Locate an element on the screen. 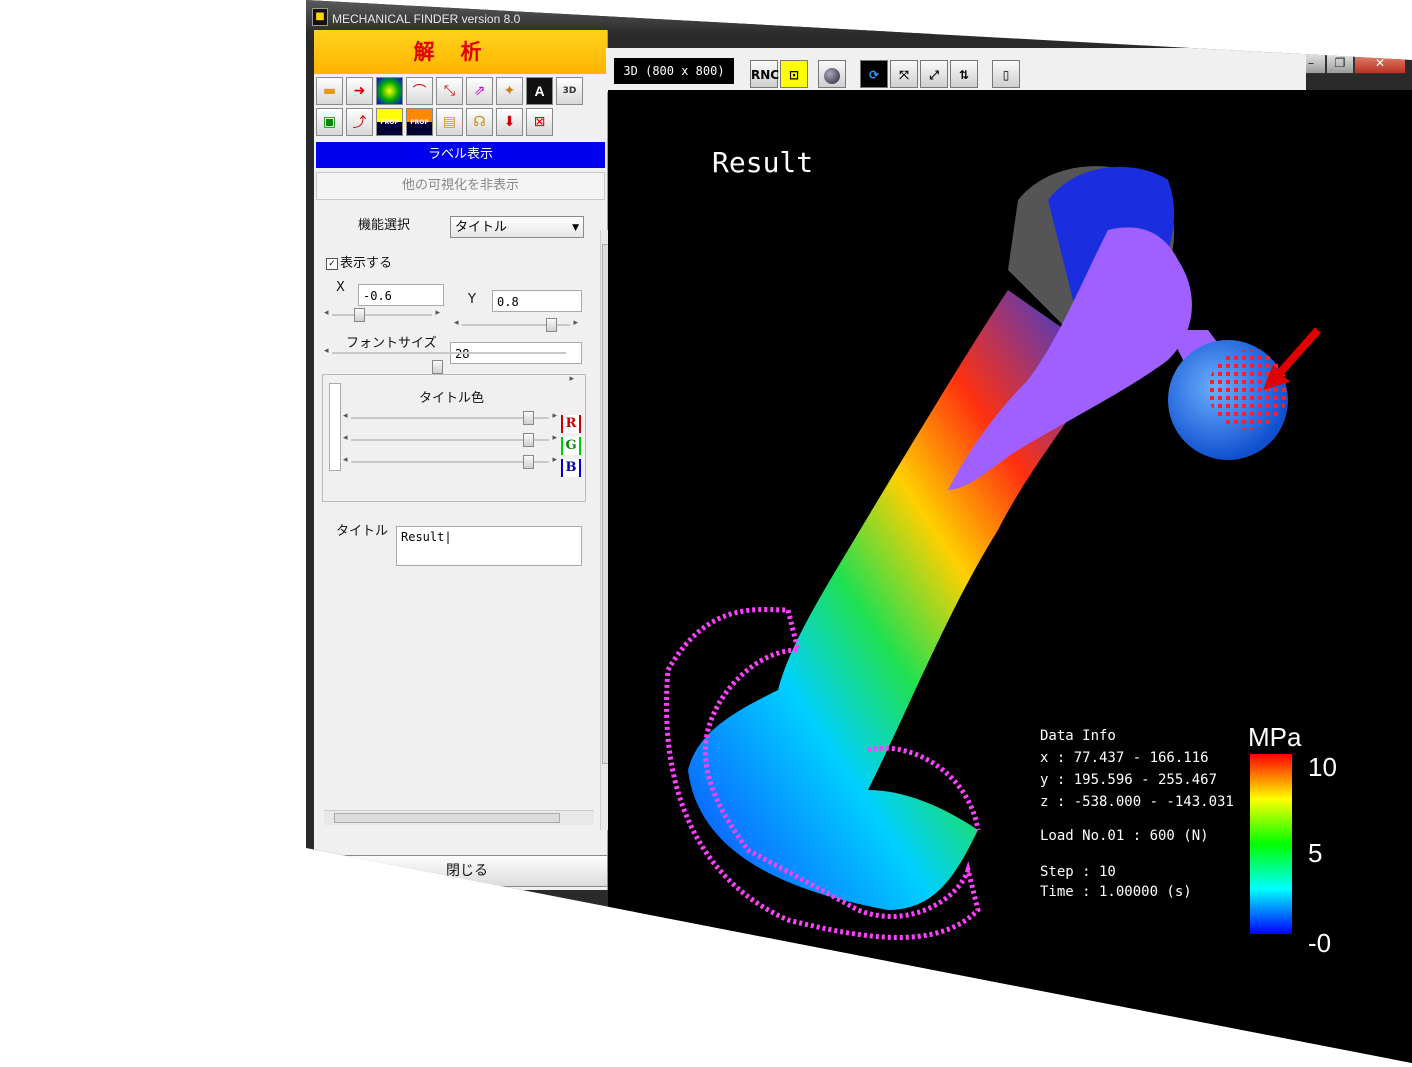 The height and width of the screenshot is (1067, 1412). load-arrow-icon: ⬇ is located at coordinates (509, 122).